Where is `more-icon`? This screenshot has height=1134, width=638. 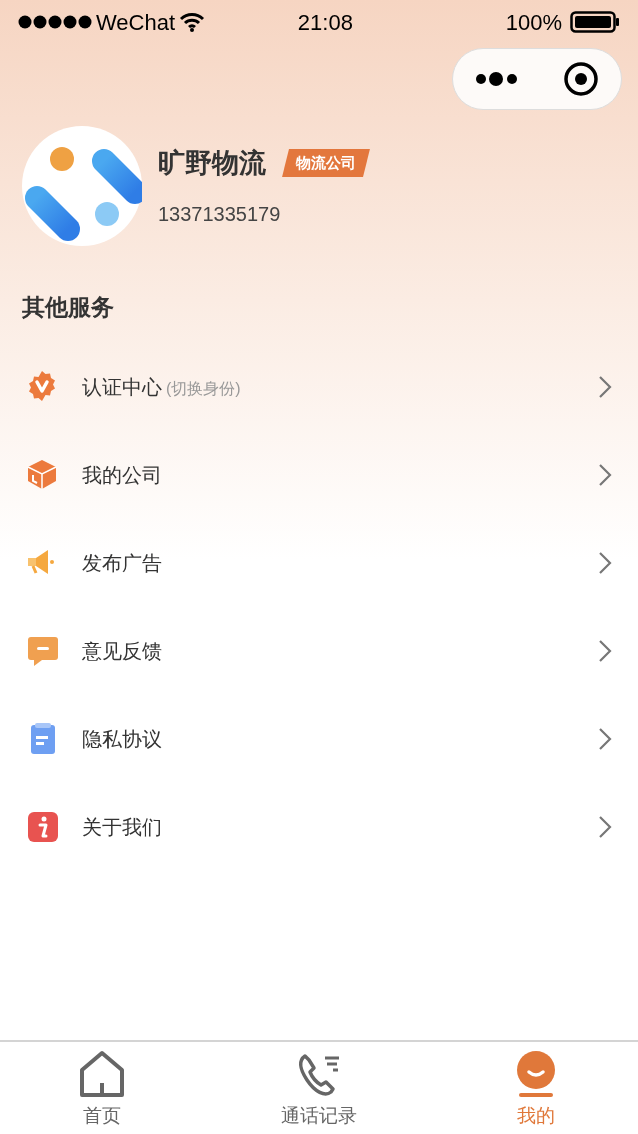 more-icon is located at coordinates (497, 79).